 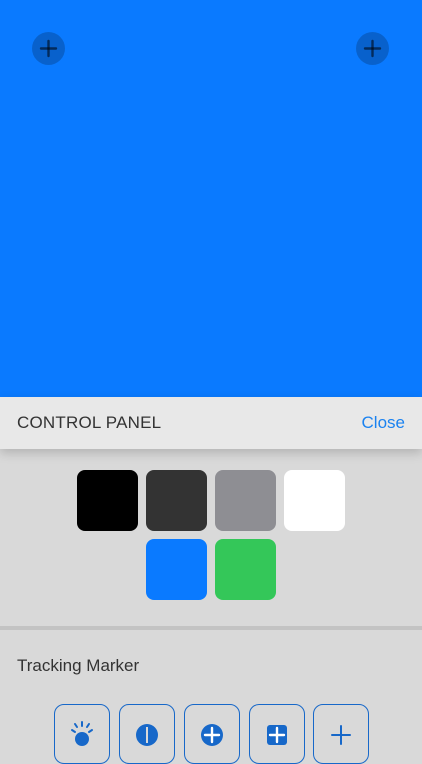 I want to click on swatch-gray, so click(x=245, y=500).